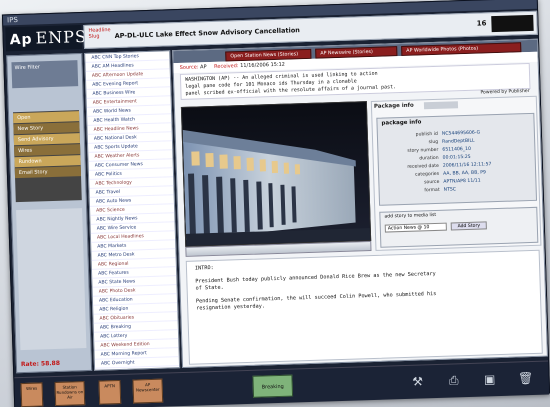 The height and width of the screenshot is (407, 550). What do you see at coordinates (46, 117) in the screenshot?
I see `menu-item: Open` at bounding box center [46, 117].